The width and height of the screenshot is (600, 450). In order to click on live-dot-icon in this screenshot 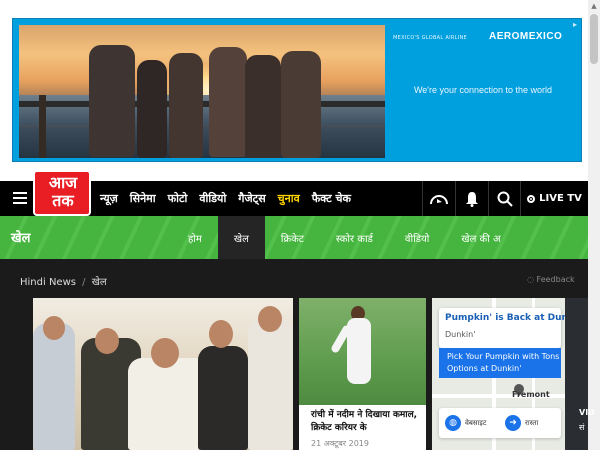, I will do `click(531, 198)`.